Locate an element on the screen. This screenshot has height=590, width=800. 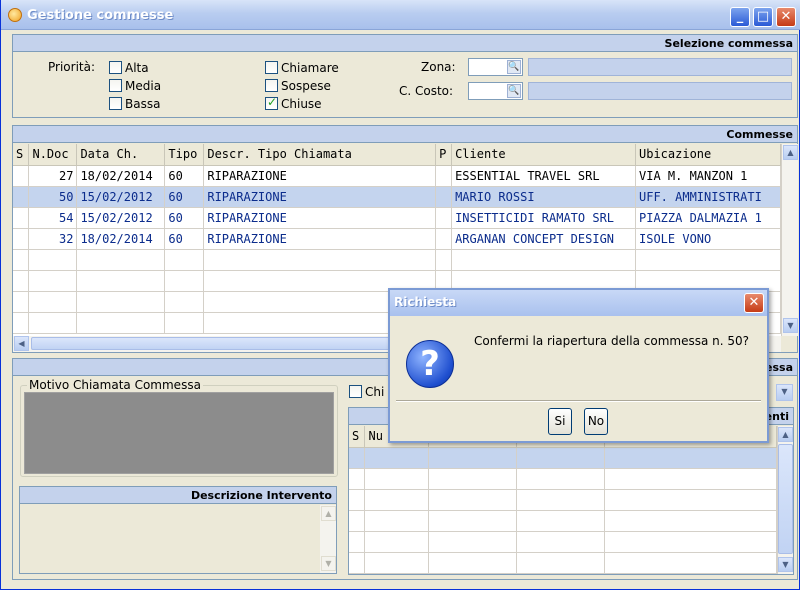
descr-vscroll: ▲ ▼ is located at coordinates (328, 539).